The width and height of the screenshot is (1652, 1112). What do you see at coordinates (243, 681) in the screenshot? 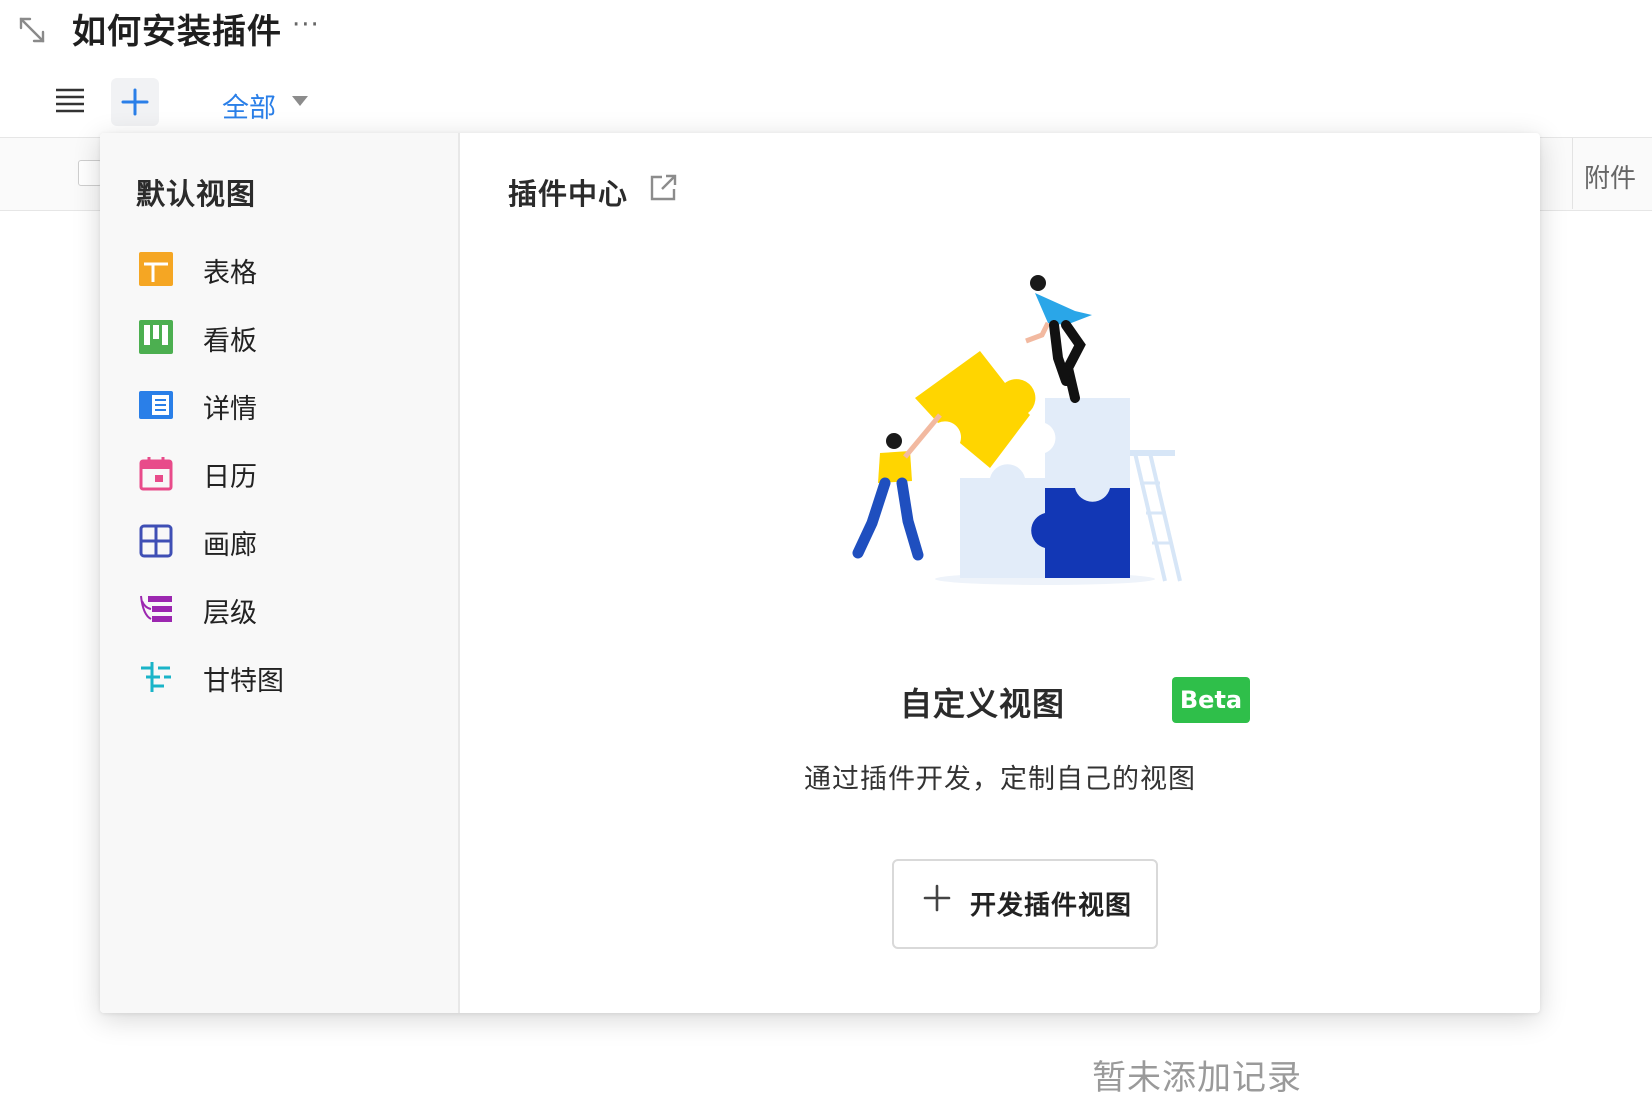
I see `view-option-label: 甘特图` at bounding box center [243, 681].